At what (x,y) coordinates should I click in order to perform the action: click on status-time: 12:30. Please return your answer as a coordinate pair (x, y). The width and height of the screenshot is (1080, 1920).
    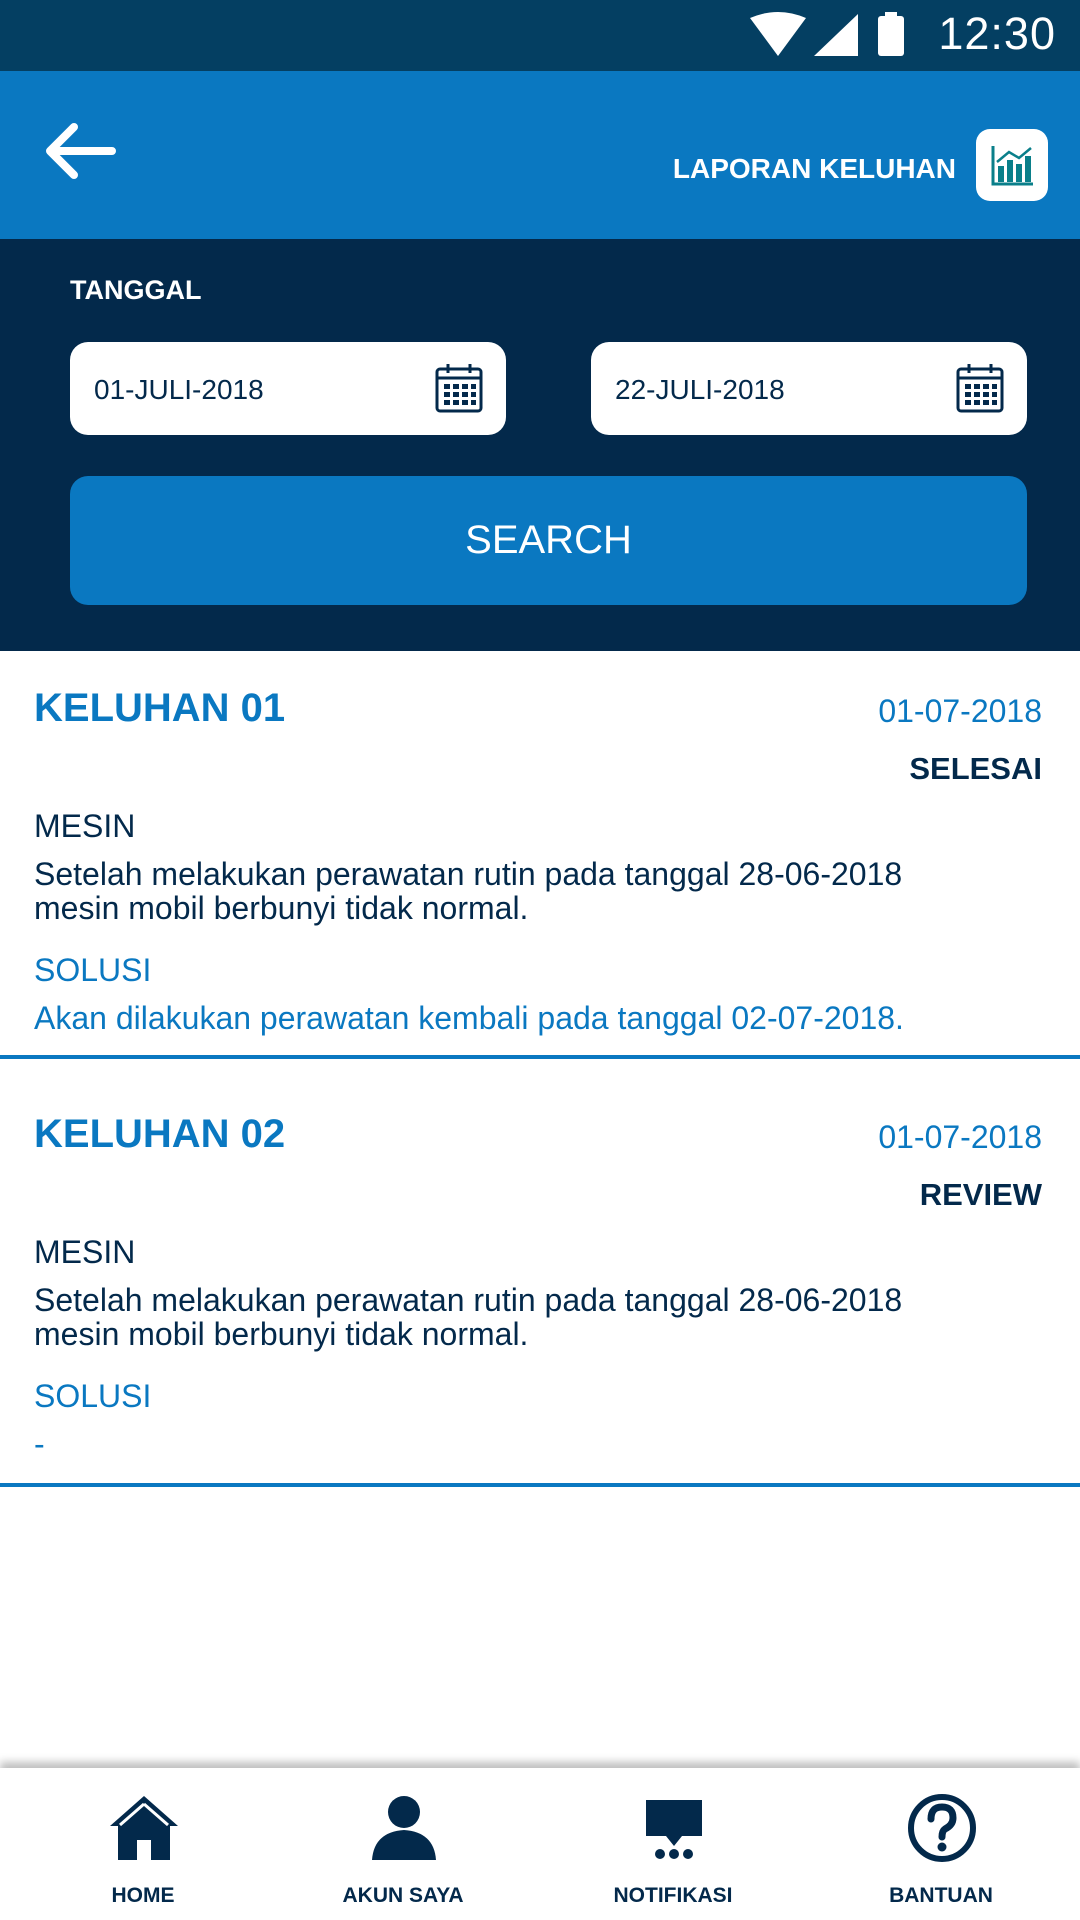
    Looking at the image, I should click on (997, 33).